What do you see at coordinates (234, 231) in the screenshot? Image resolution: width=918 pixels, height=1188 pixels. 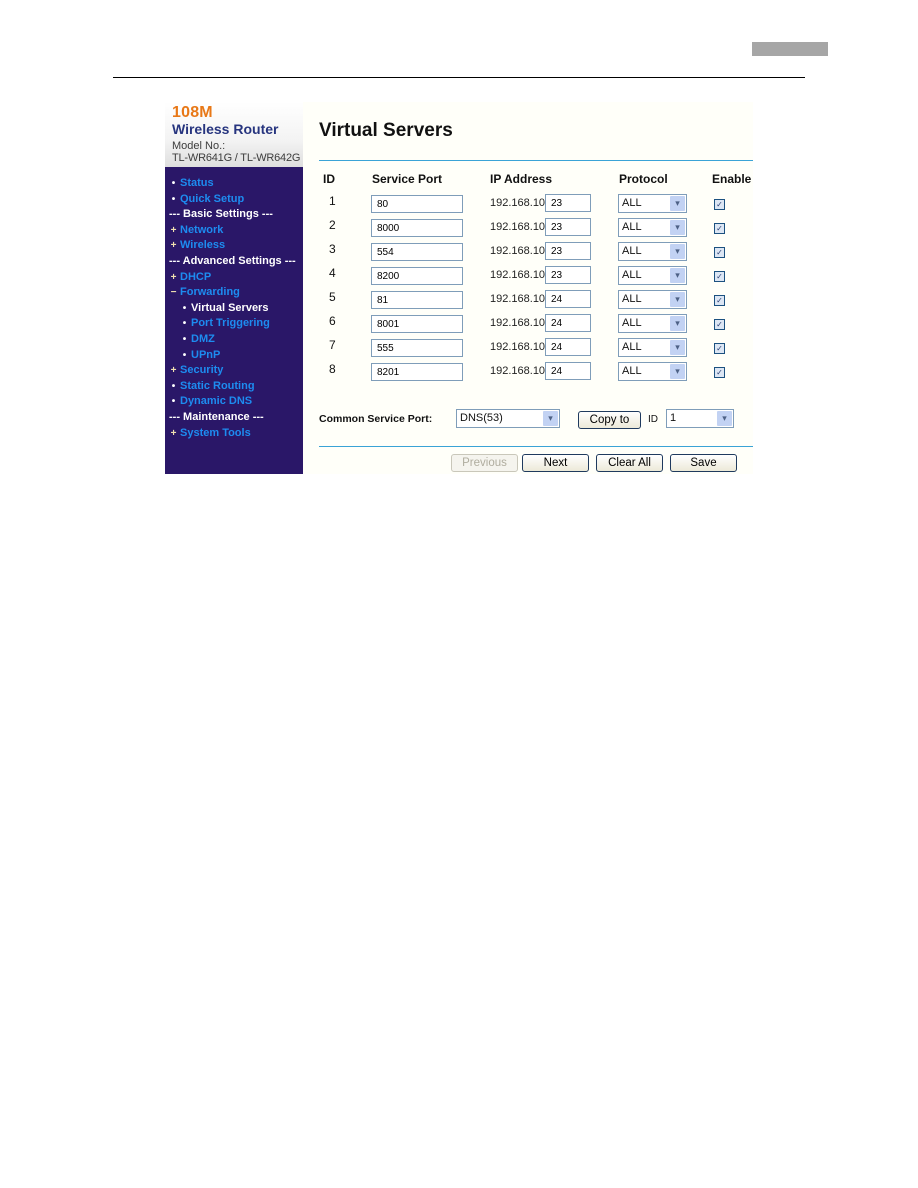 I see `sidebar-item-network: + Network` at bounding box center [234, 231].